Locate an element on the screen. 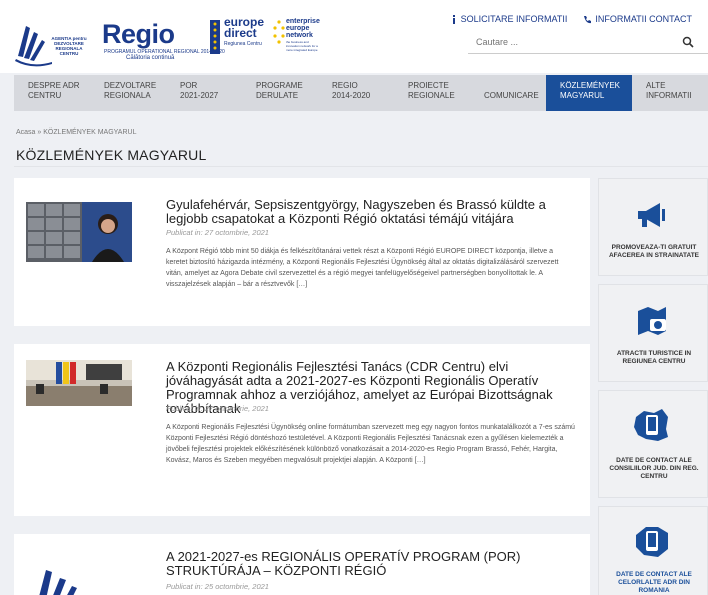 The width and height of the screenshot is (708, 595). europe-direct-logo: europe direct Regiunea Centru is located at coordinates (238, 37).